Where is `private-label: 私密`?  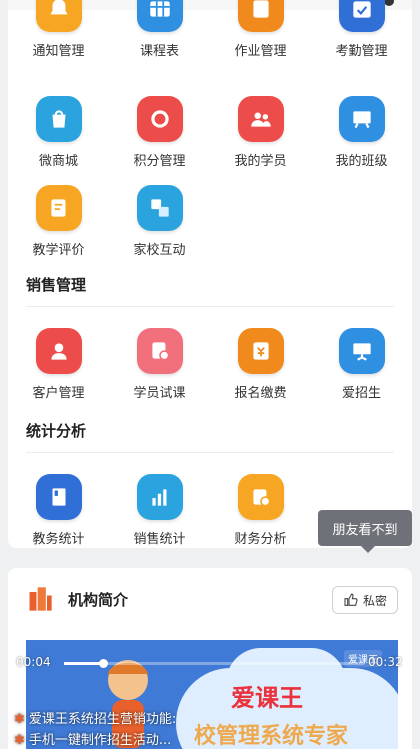
private-label: 私密 is located at coordinates (374, 600).